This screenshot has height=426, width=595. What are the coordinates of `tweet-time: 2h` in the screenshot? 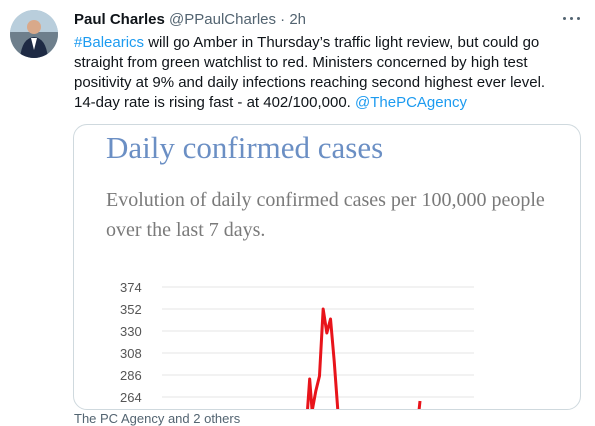 It's located at (297, 19).